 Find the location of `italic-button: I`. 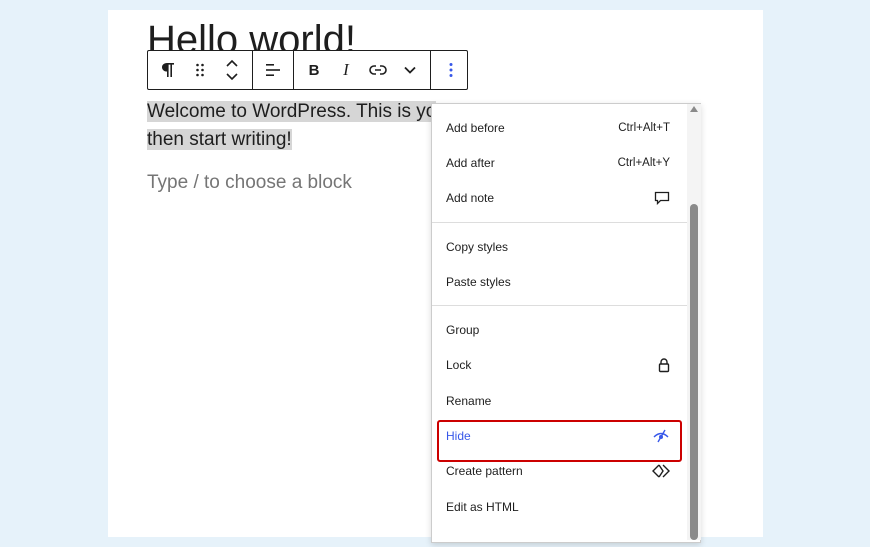

italic-button: I is located at coordinates (346, 70).